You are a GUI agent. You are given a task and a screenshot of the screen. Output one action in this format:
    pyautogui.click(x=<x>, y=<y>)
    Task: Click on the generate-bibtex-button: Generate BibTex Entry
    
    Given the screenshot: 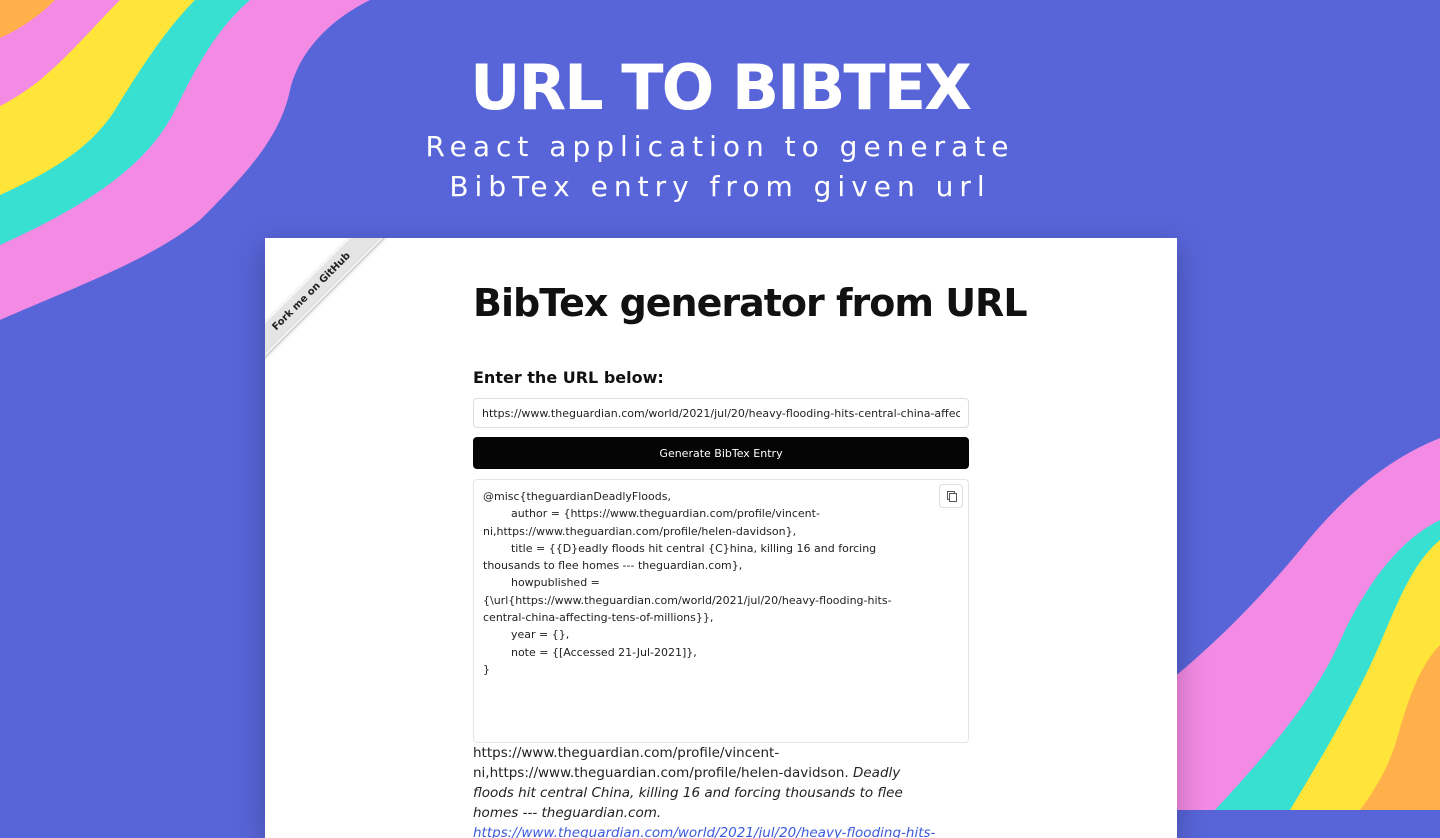 What is the action you would take?
    pyautogui.click(x=721, y=453)
    